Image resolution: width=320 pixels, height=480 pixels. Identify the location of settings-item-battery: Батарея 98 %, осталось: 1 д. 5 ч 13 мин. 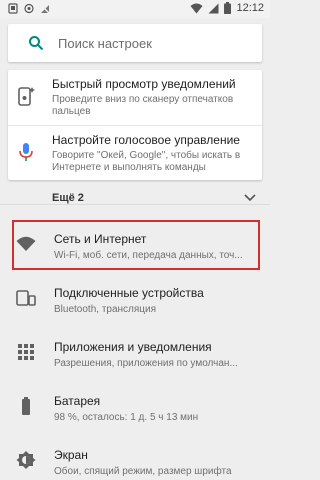
(135, 407).